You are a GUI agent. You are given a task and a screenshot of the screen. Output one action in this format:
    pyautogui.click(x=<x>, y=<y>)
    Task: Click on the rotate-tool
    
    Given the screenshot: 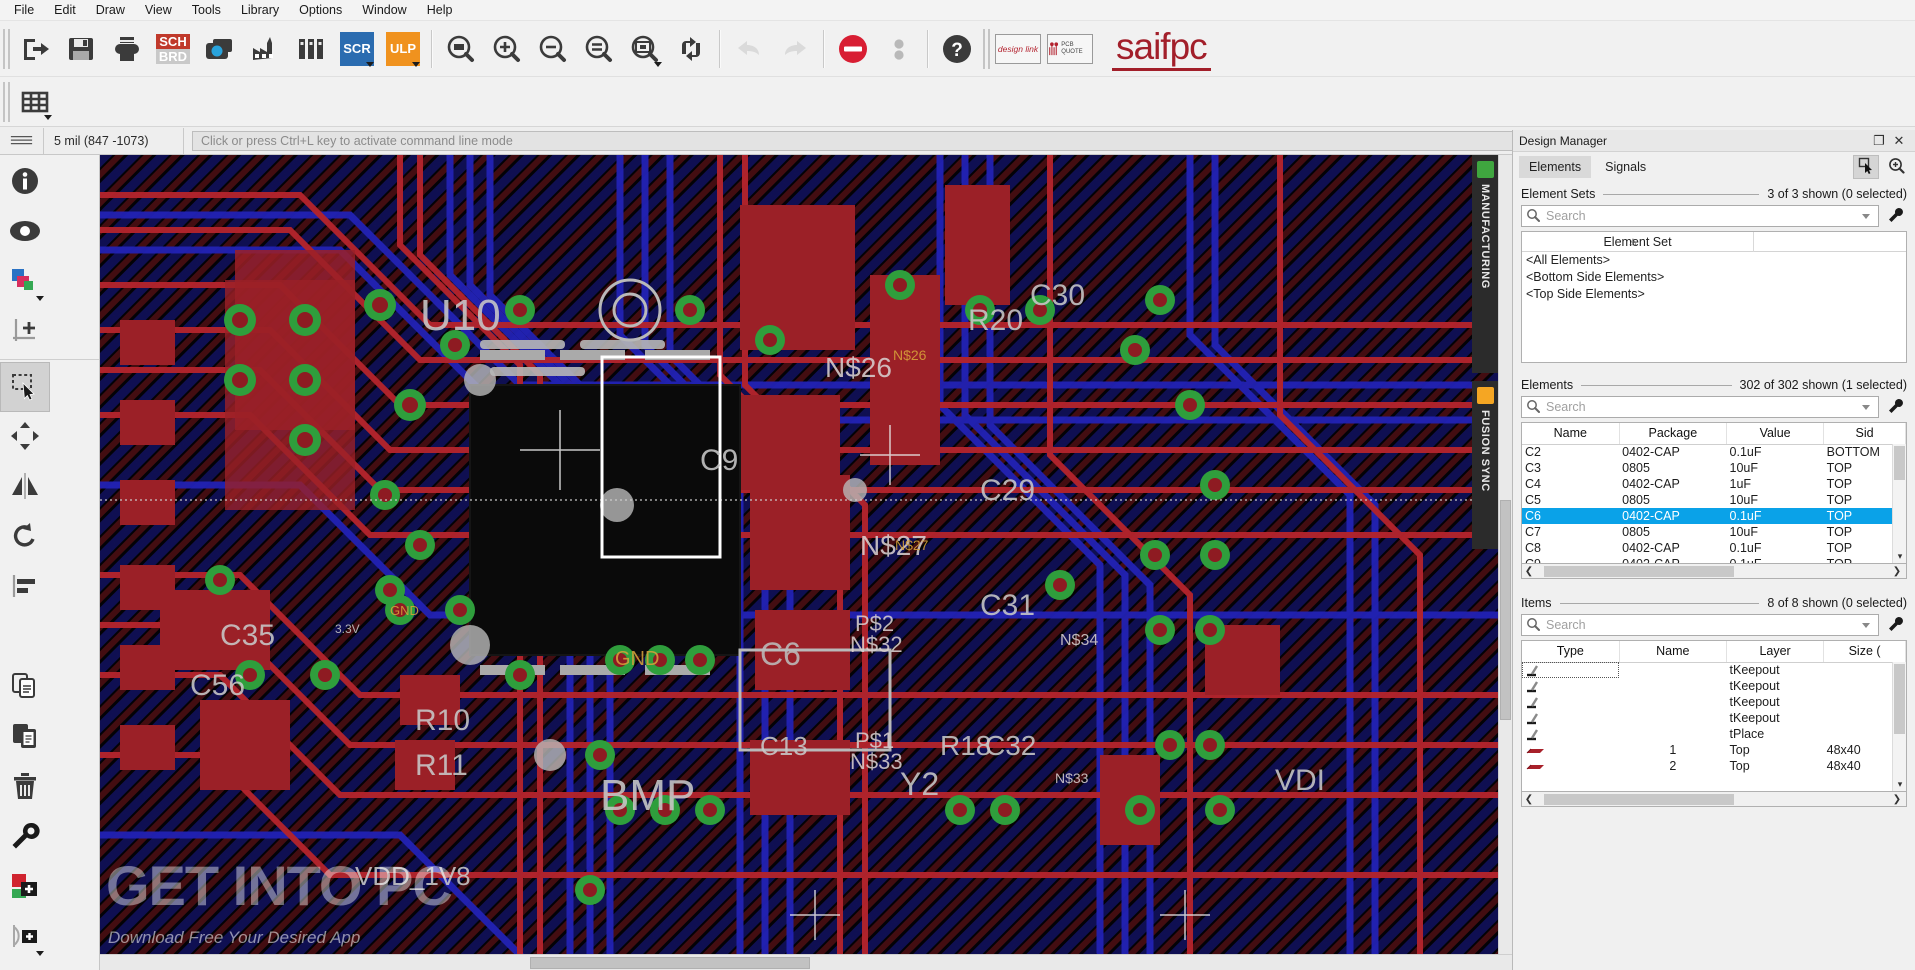 What is the action you would take?
    pyautogui.click(x=25, y=537)
    